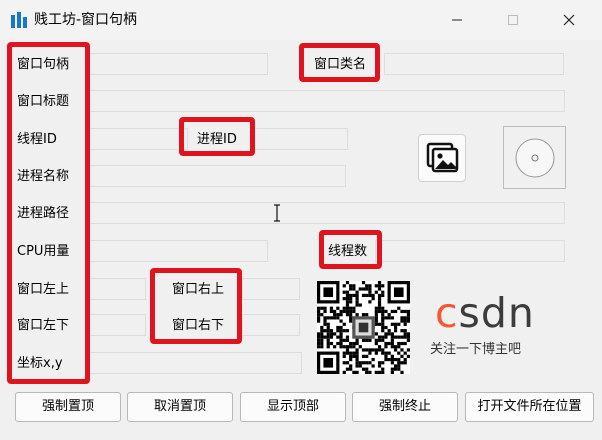 This screenshot has width=602, height=440. What do you see at coordinates (138, 139) in the screenshot?
I see `thread-id-field` at bounding box center [138, 139].